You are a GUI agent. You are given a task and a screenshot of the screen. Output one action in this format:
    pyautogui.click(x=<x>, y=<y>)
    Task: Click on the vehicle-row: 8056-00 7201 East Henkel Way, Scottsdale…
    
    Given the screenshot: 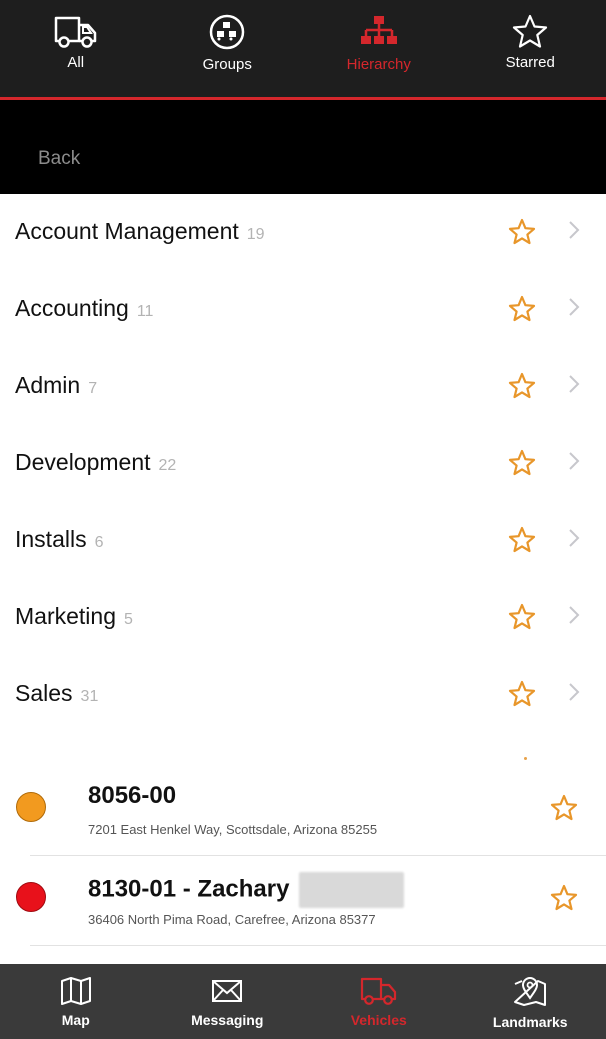 What is the action you would take?
    pyautogui.click(x=303, y=811)
    